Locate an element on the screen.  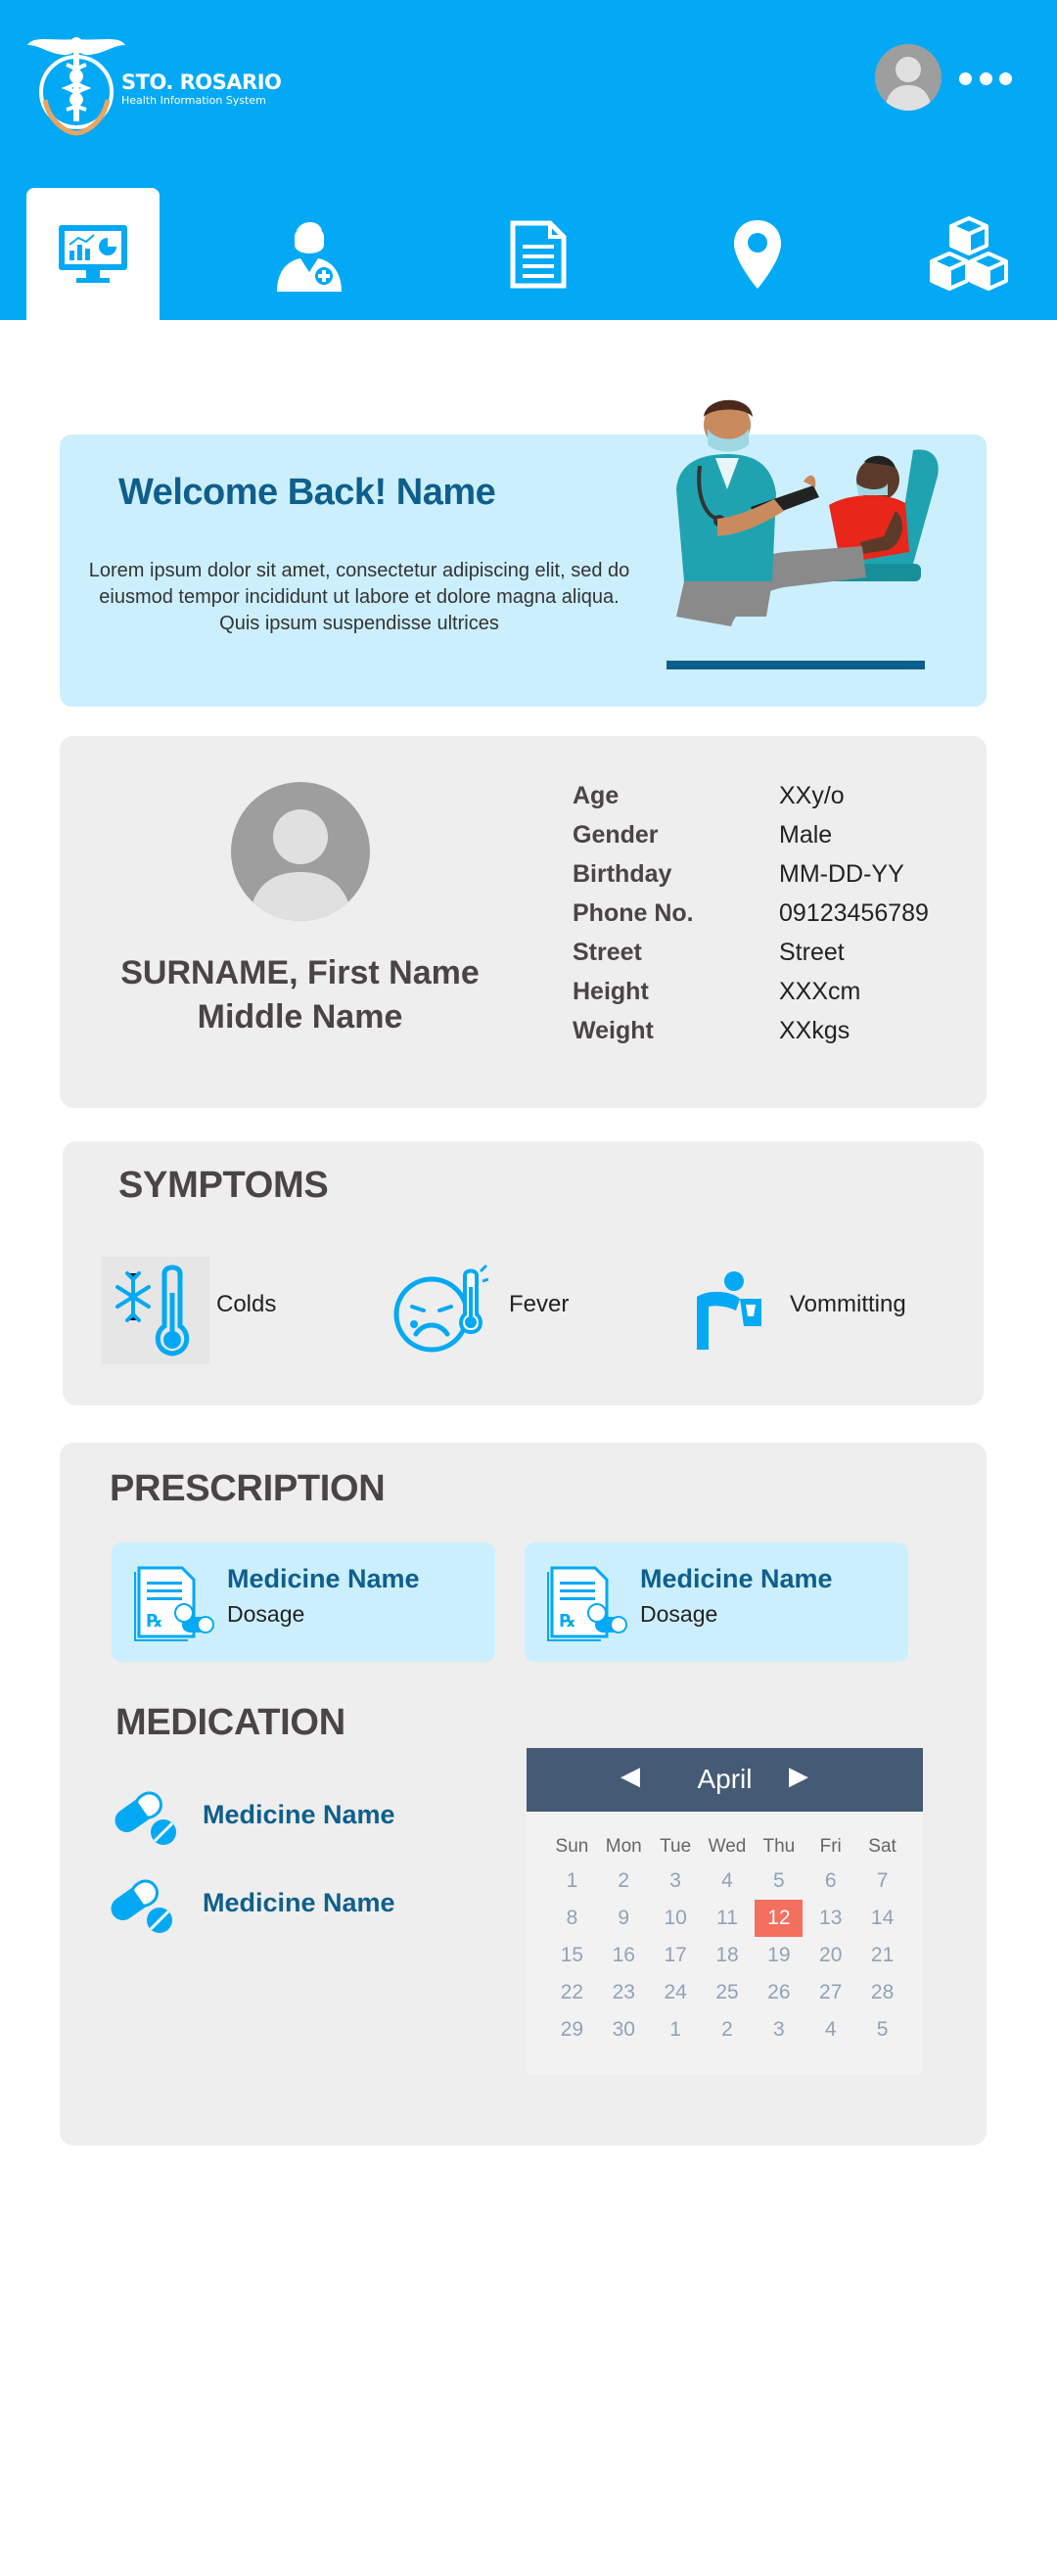
calendar-day: 10 is located at coordinates (676, 1919).